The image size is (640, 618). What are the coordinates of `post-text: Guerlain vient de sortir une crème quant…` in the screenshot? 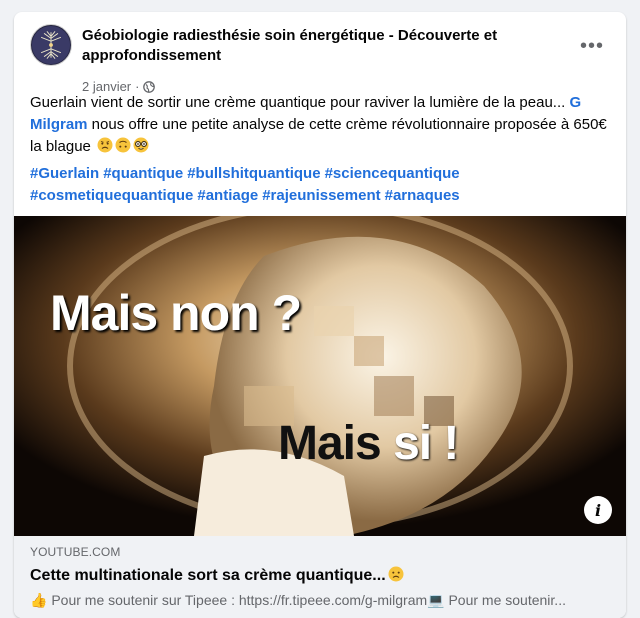 It's located at (320, 125).